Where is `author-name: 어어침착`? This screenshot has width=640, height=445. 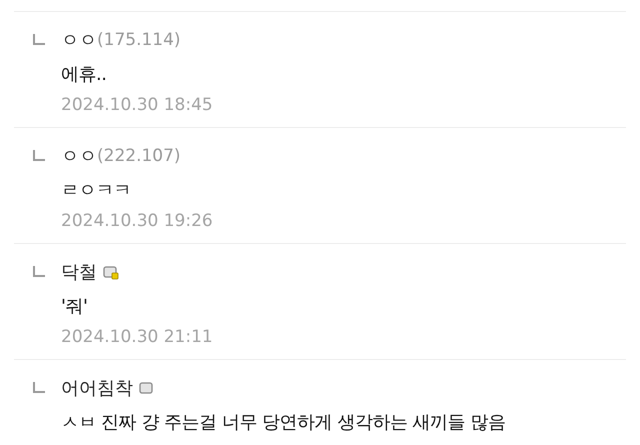
author-name: 어어침착 is located at coordinates (97, 388).